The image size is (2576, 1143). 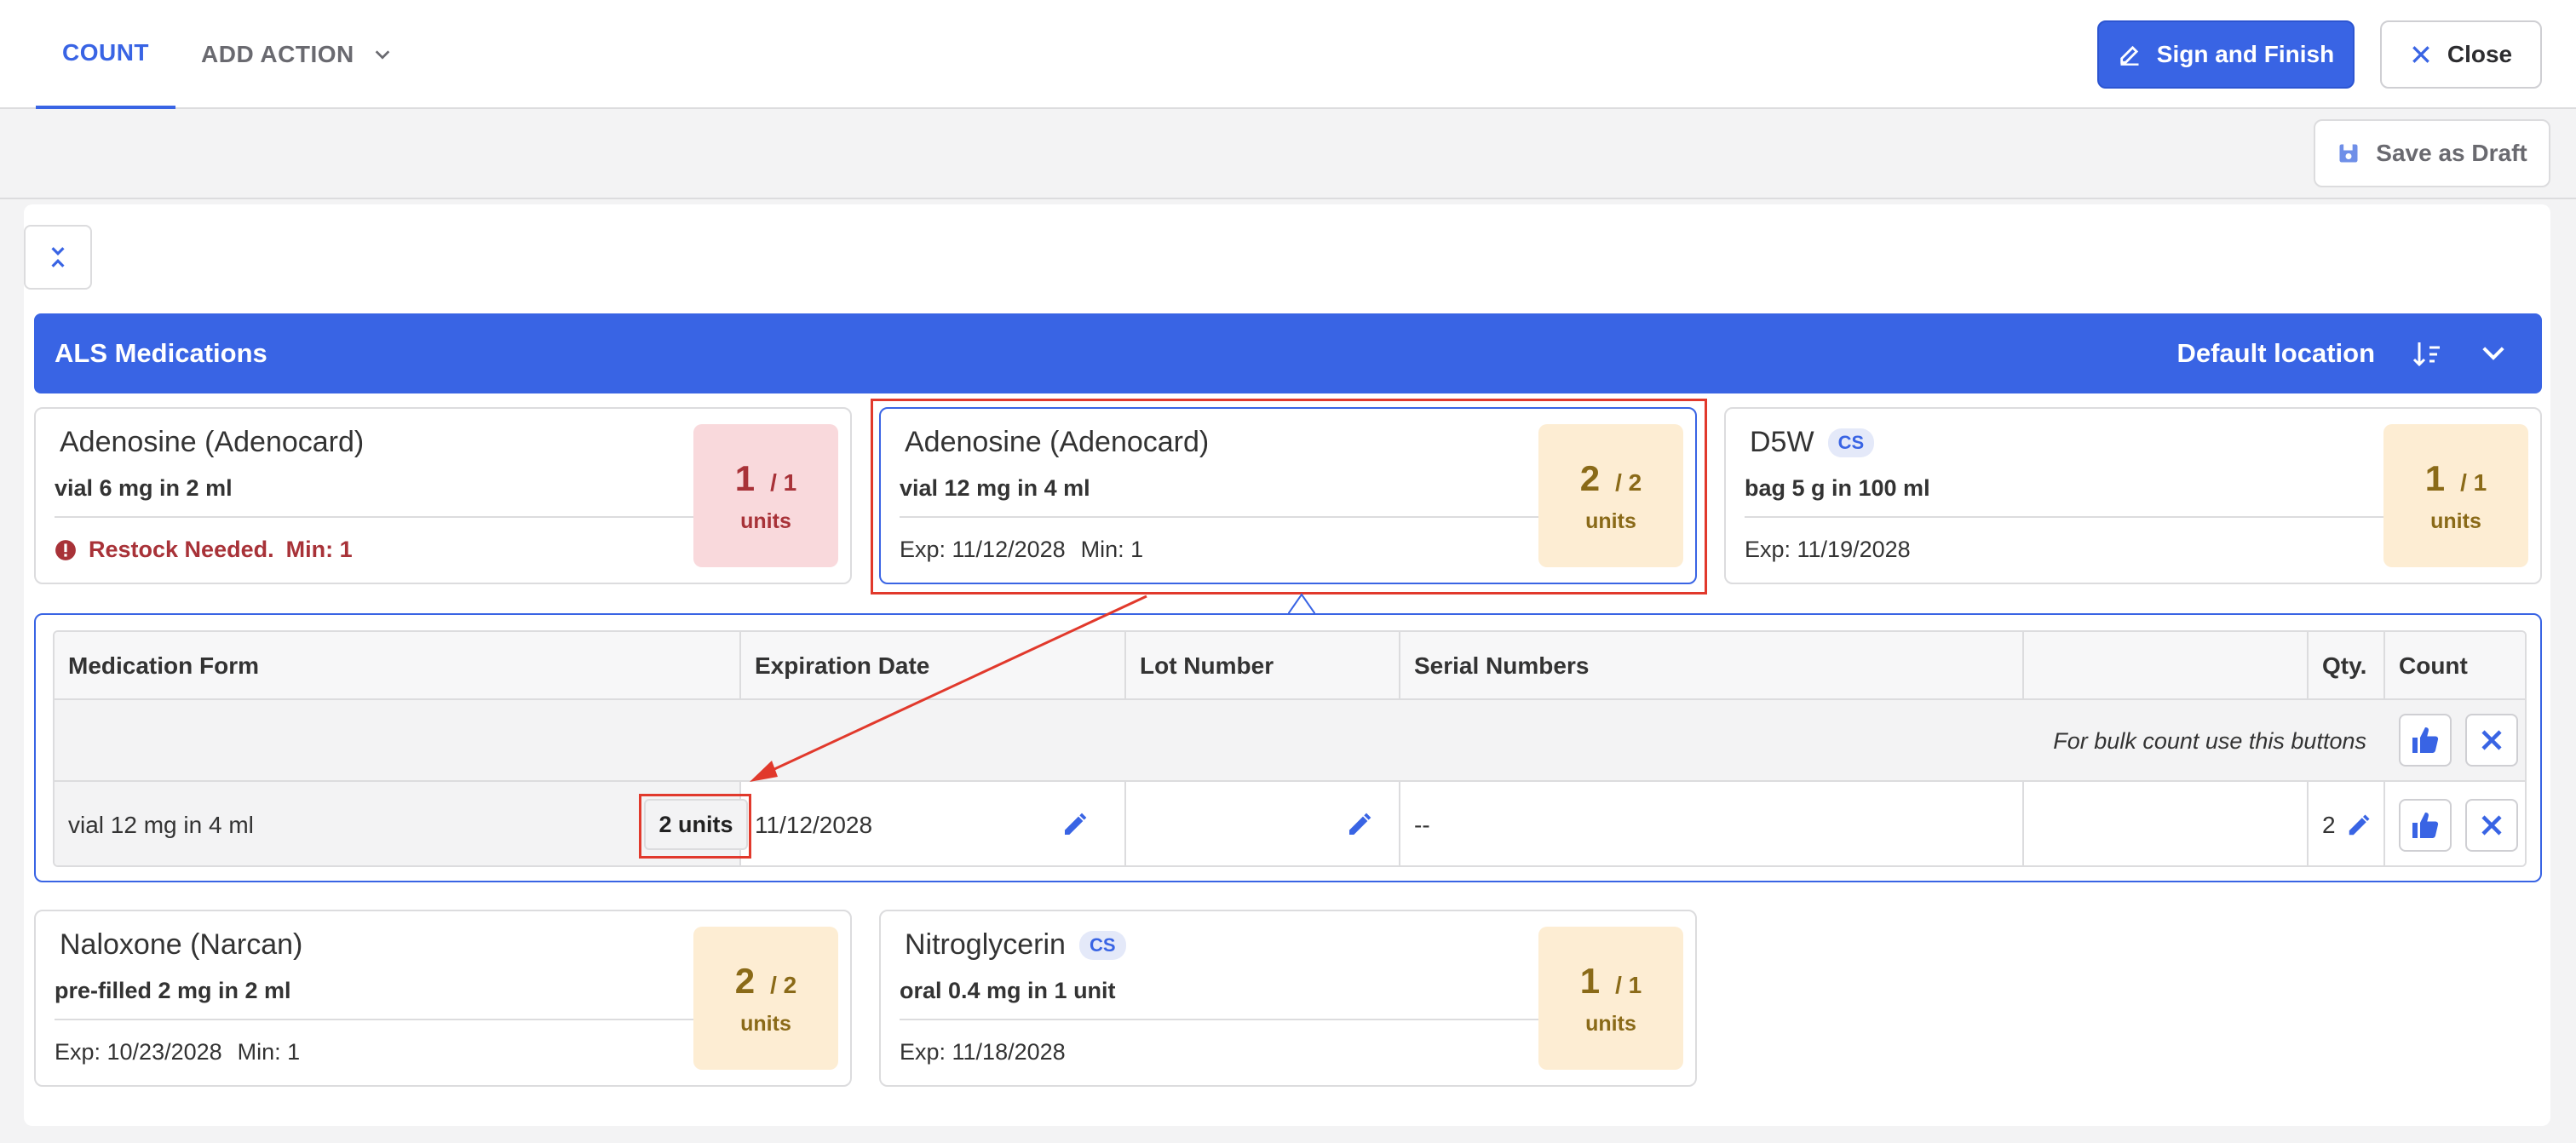 What do you see at coordinates (934, 666) in the screenshot?
I see `header-expiration-date: Expiration Date` at bounding box center [934, 666].